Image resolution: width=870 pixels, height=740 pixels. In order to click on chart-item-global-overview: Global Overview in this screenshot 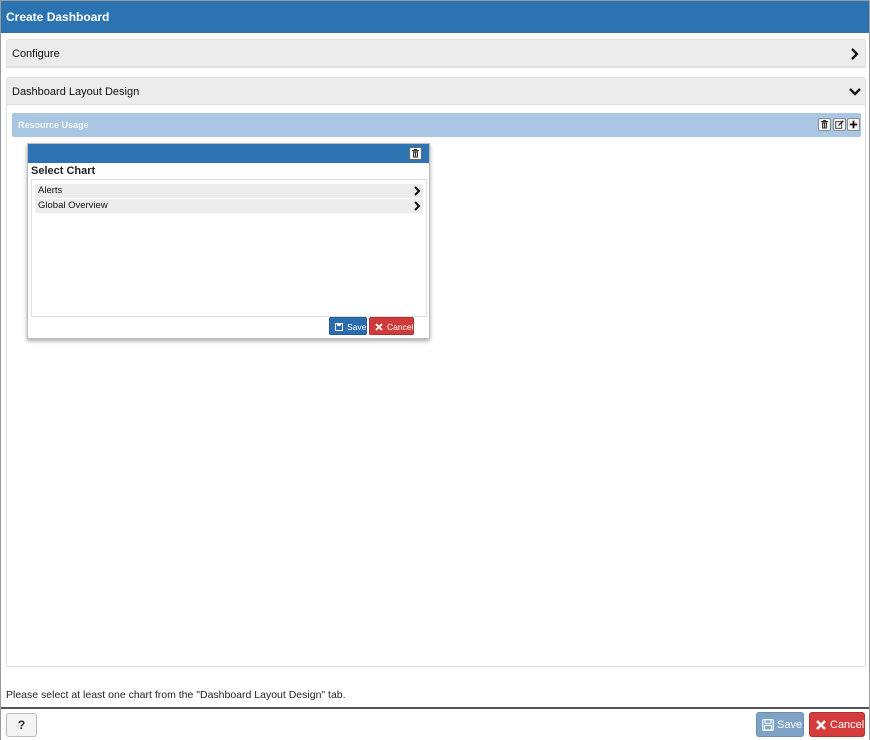, I will do `click(229, 206)`.